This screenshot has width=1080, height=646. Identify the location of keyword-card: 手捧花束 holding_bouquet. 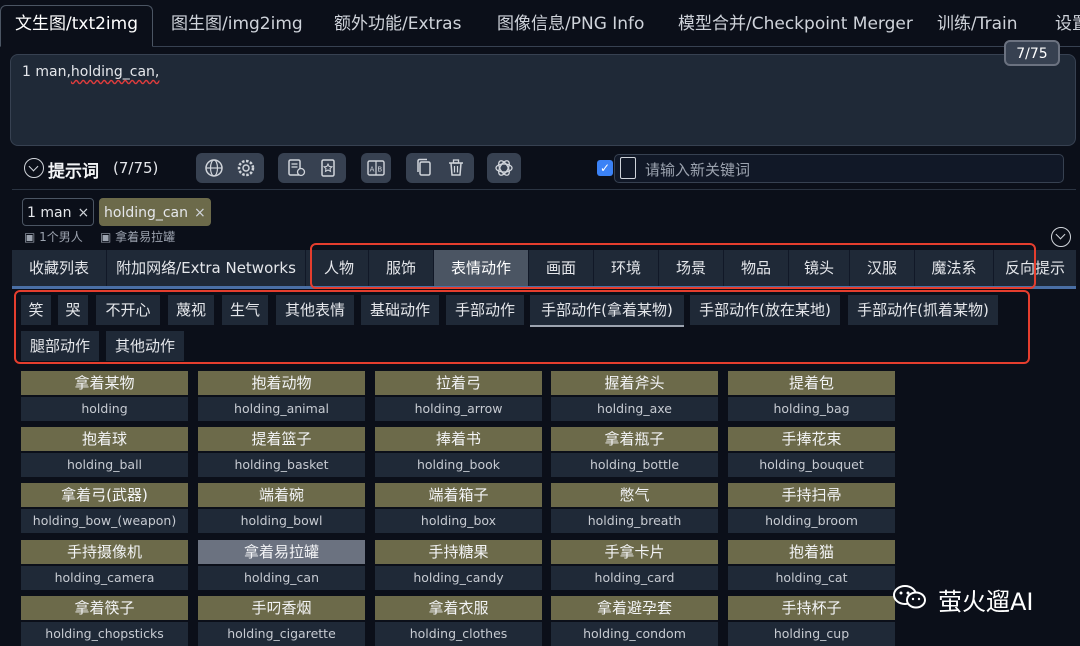
(811, 452).